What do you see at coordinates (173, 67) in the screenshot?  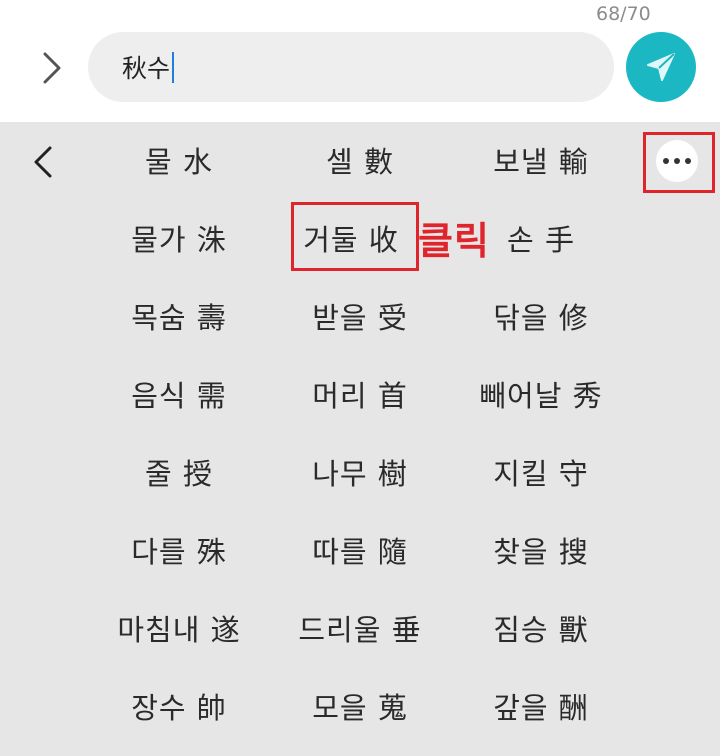 I see `text-caret` at bounding box center [173, 67].